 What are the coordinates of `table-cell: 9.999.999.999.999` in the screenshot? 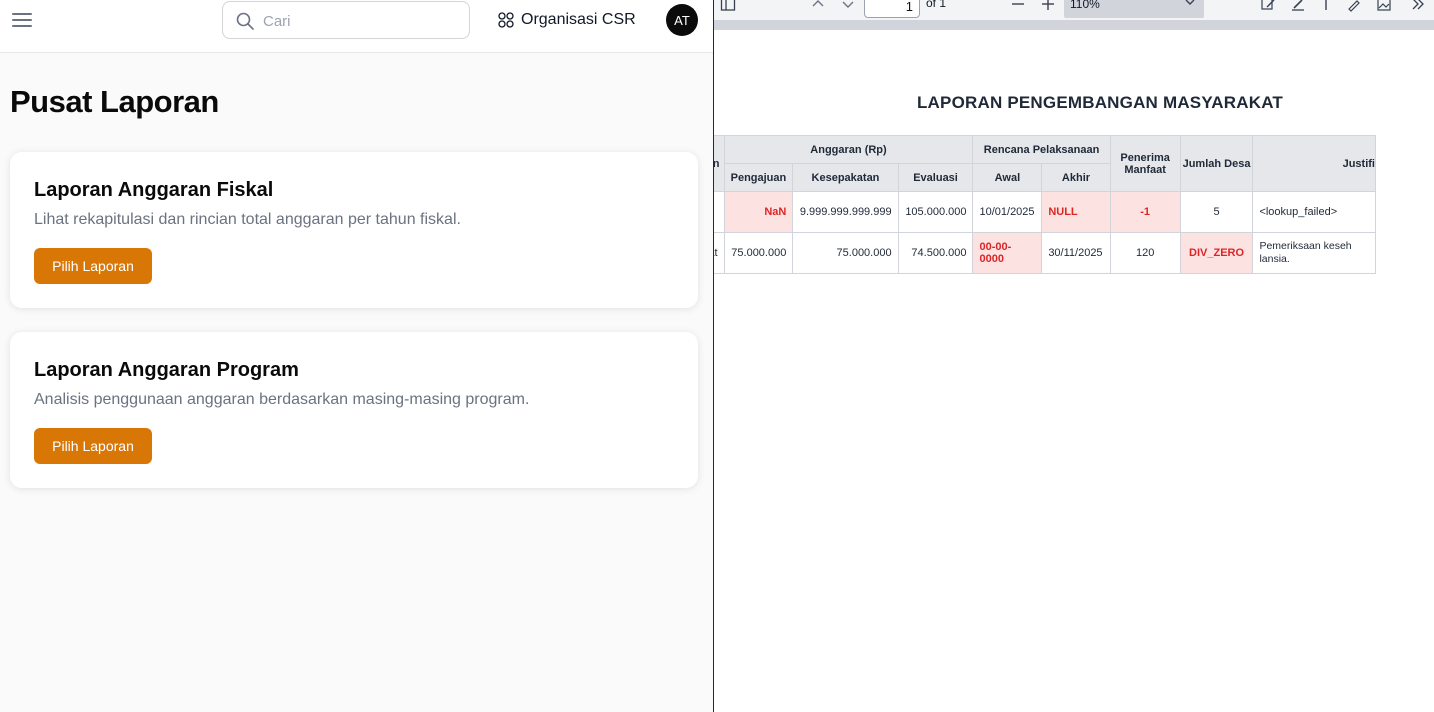 It's located at (845, 212).